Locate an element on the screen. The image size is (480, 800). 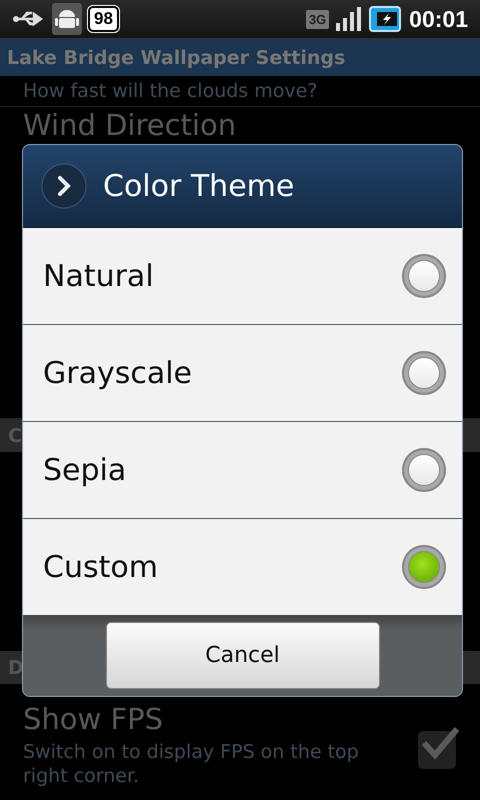
setting-summary: Switch on to display FPS on the top right corner. is located at coordinates (191, 764).